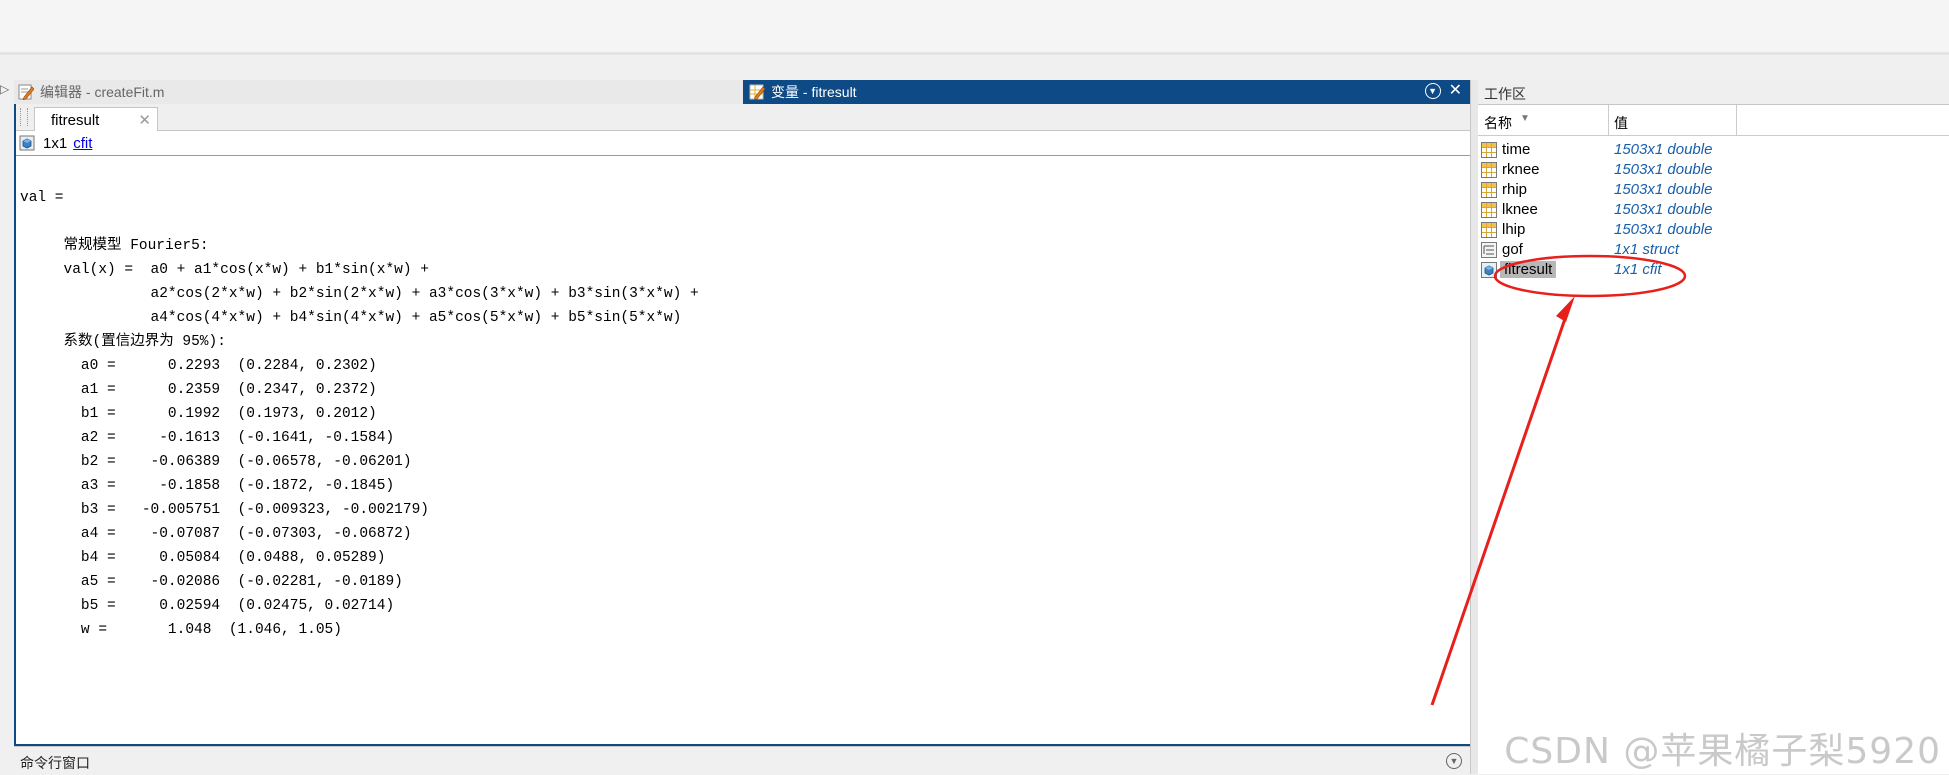 This screenshot has height=775, width=1949. What do you see at coordinates (1498, 123) in the screenshot?
I see `column-name-header: 名称` at bounding box center [1498, 123].